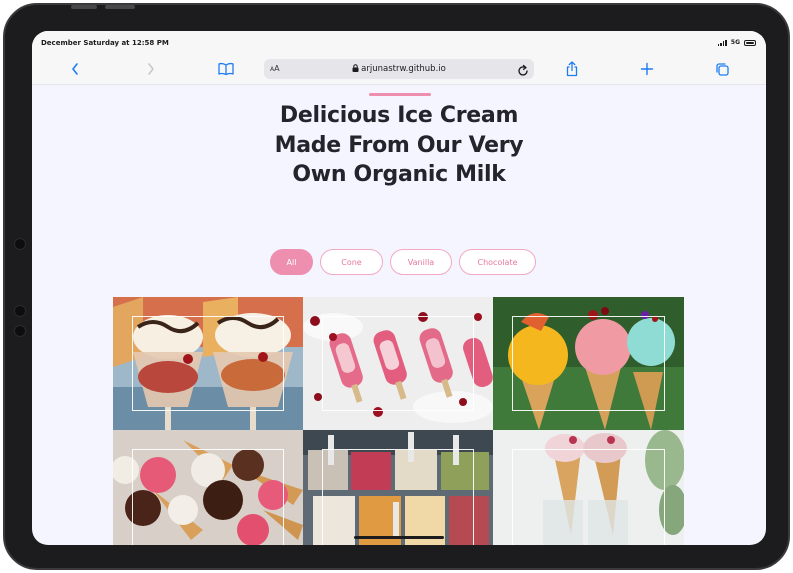  What do you see at coordinates (400, 94) in the screenshot?
I see `heading-accent-line` at bounding box center [400, 94].